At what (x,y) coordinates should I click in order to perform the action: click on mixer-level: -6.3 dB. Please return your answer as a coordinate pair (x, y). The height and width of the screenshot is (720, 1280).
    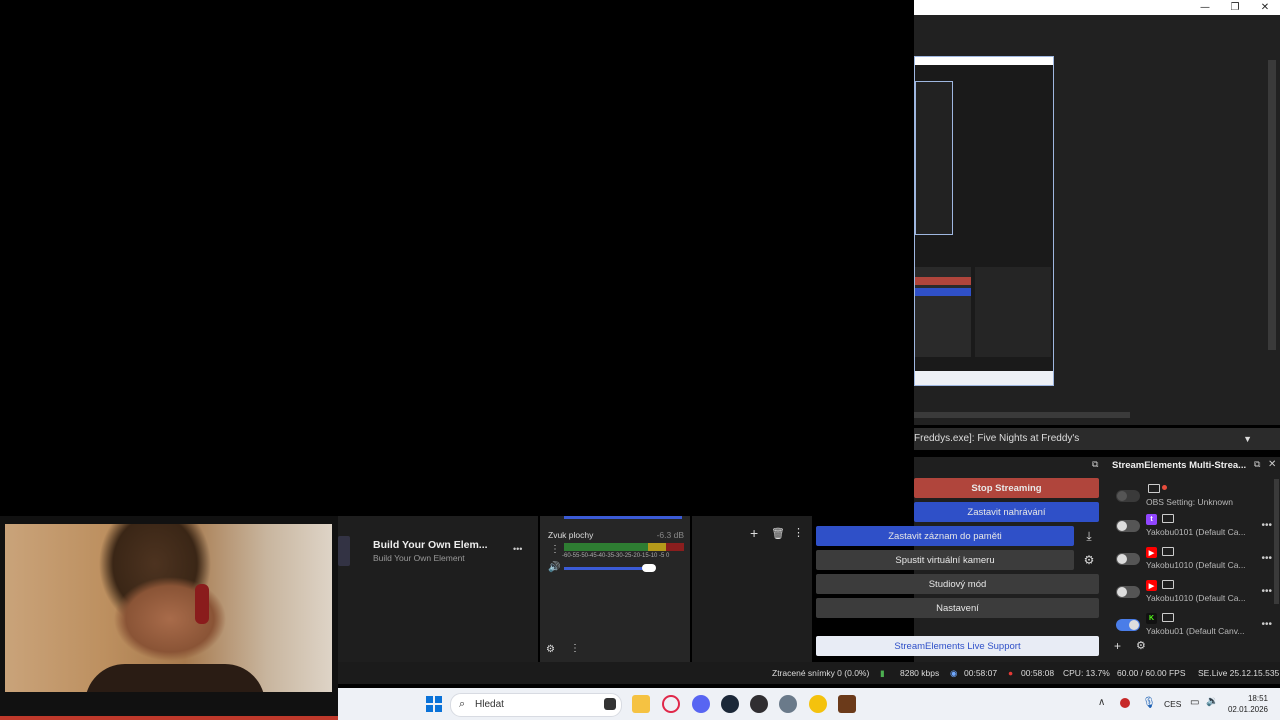
    Looking at the image, I should click on (670, 535).